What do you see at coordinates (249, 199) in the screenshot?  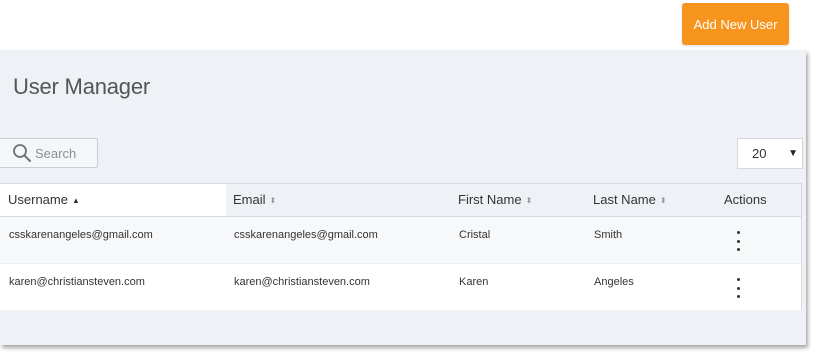 I see `column-header-label: Email` at bounding box center [249, 199].